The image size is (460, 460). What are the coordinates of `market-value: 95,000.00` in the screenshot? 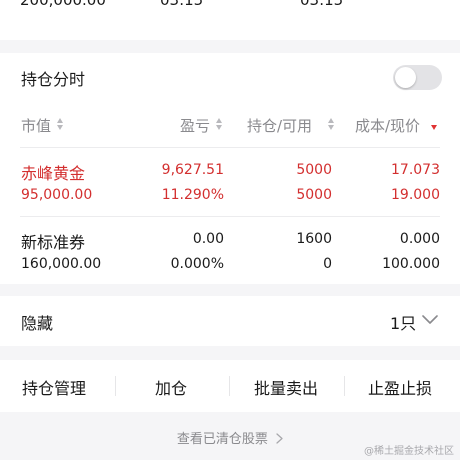 It's located at (57, 195).